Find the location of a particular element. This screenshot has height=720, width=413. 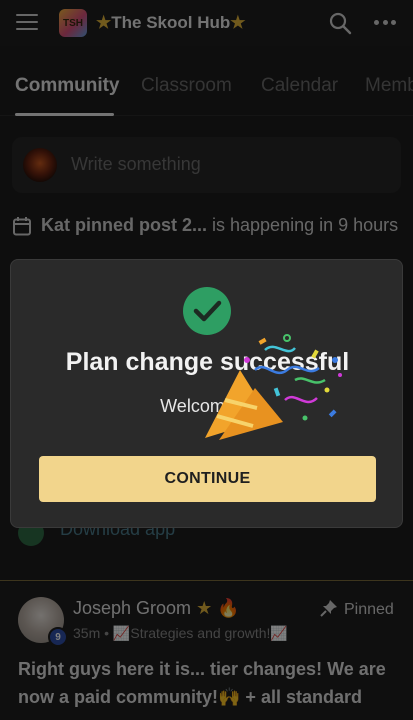

continue-button: CONTINUE is located at coordinates (207, 479).